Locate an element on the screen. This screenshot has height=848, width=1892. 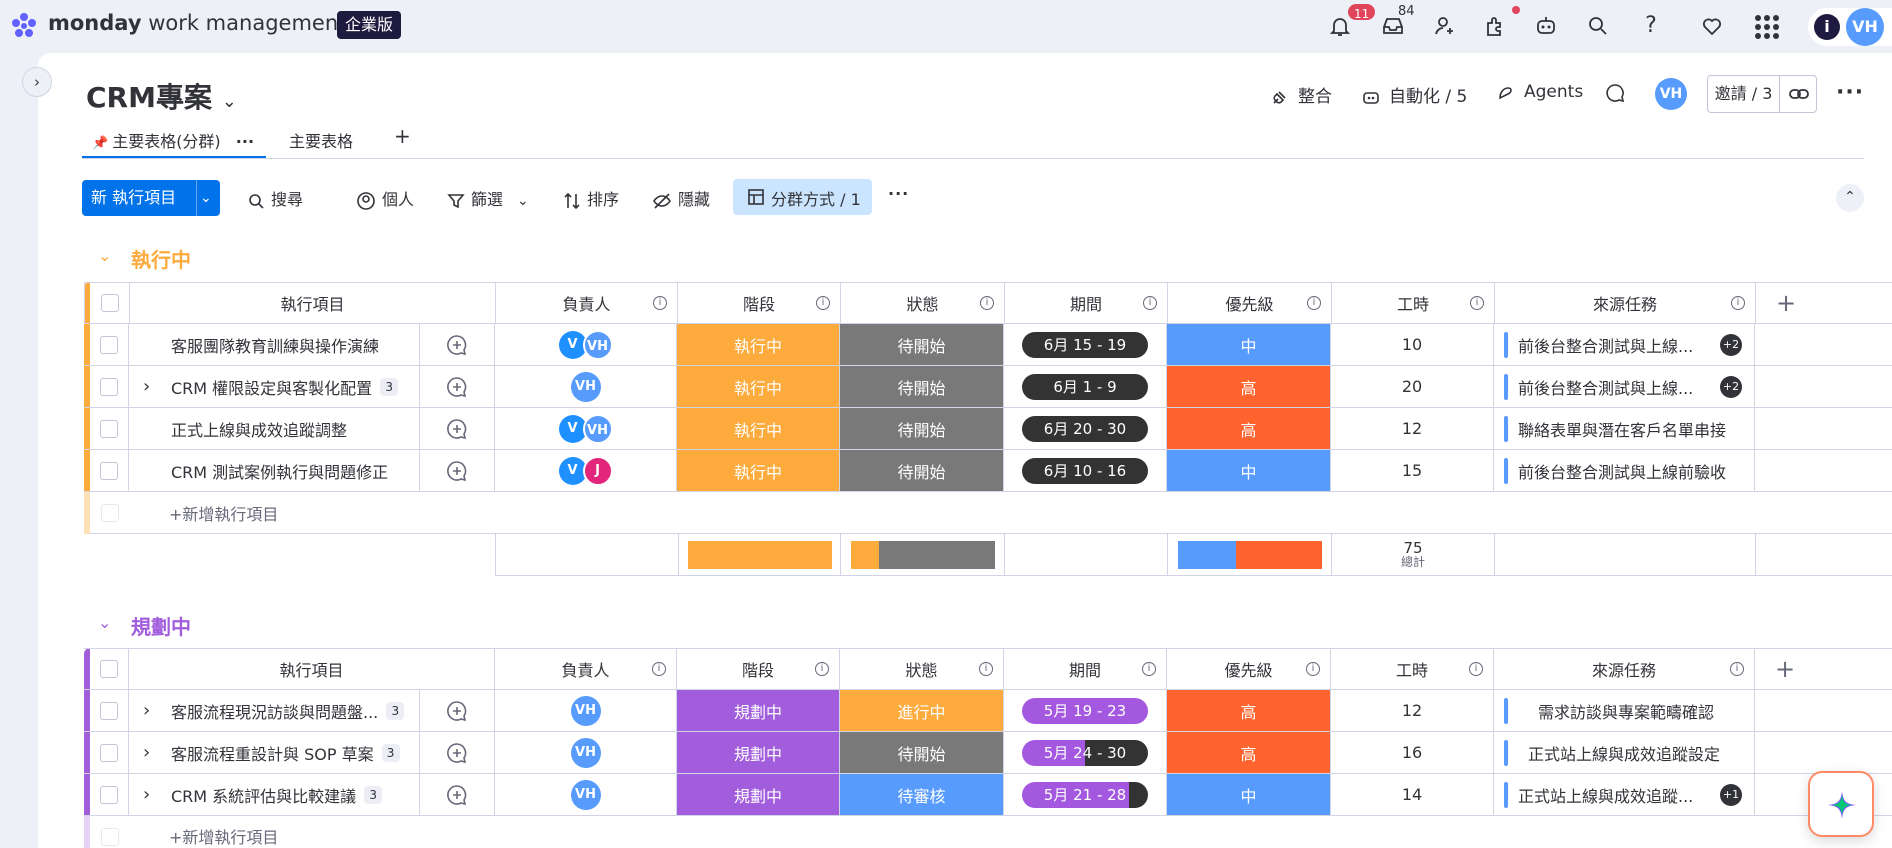
group-by-button: 分群方式 / 1 is located at coordinates (802, 197).